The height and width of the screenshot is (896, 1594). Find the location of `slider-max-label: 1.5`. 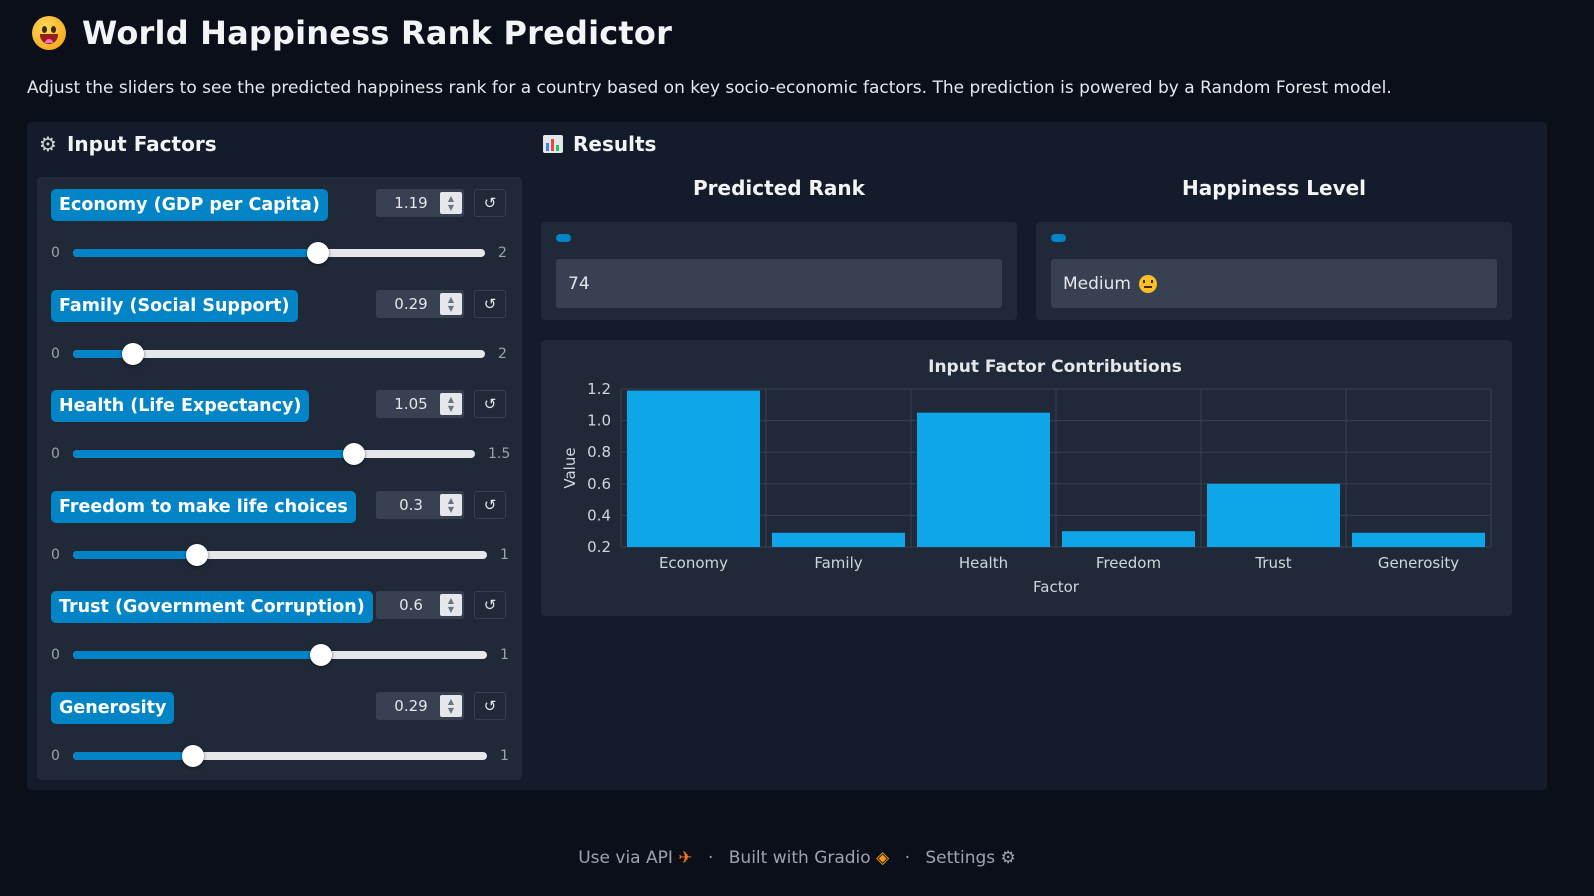

slider-max-label: 1.5 is located at coordinates (499, 454).